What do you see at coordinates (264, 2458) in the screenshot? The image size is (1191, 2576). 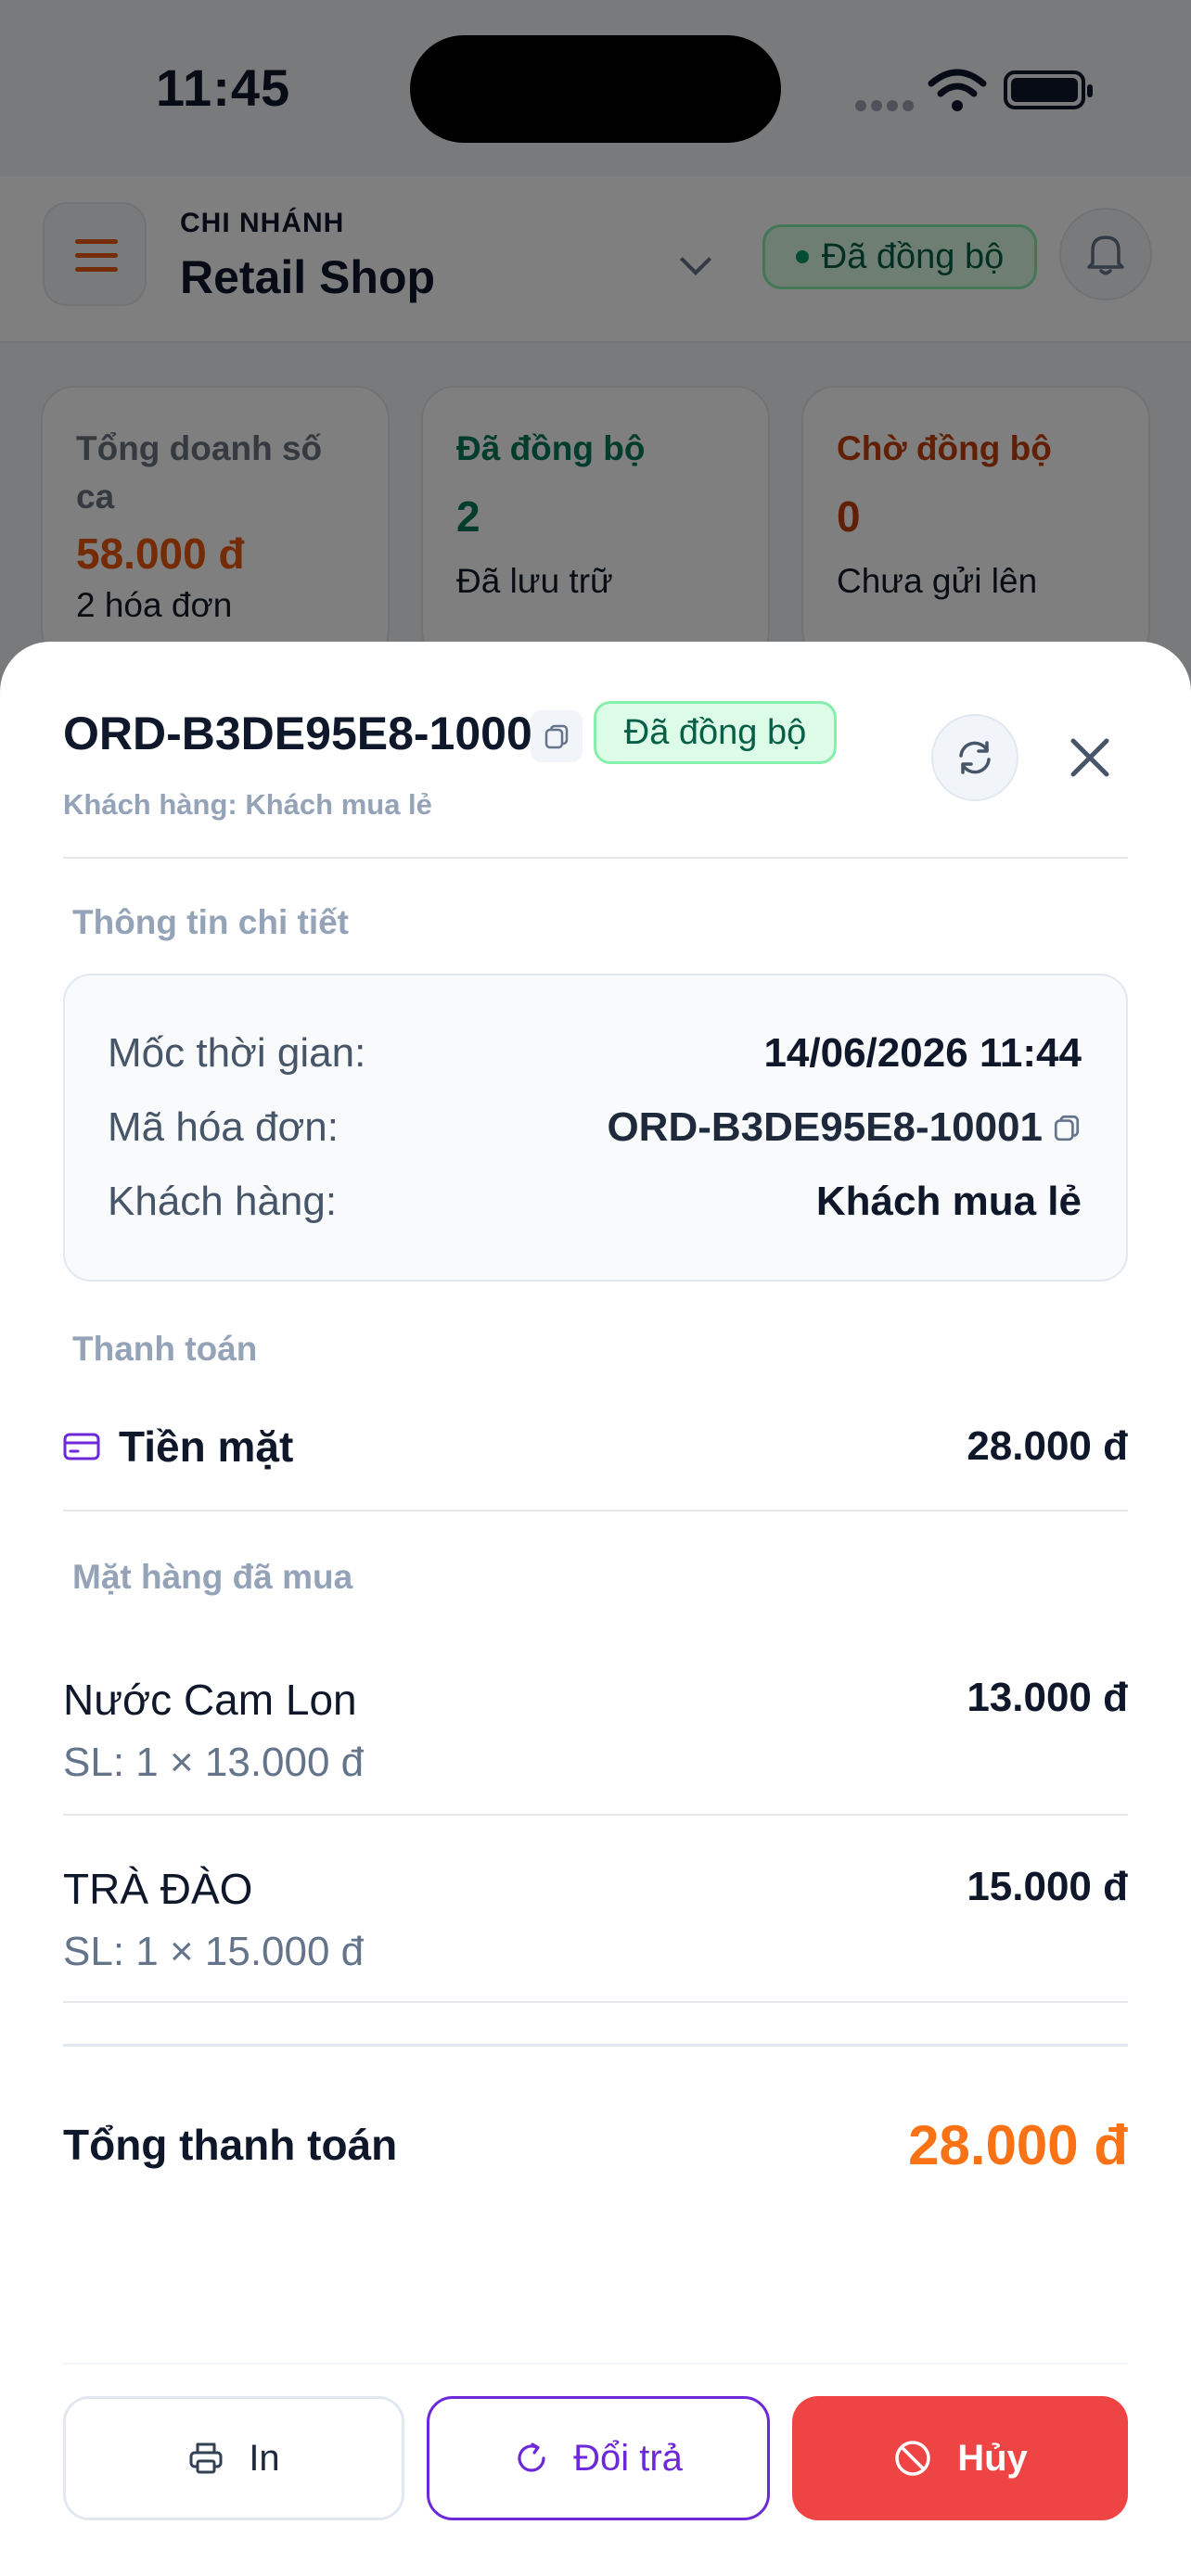 I see `print-label: In` at bounding box center [264, 2458].